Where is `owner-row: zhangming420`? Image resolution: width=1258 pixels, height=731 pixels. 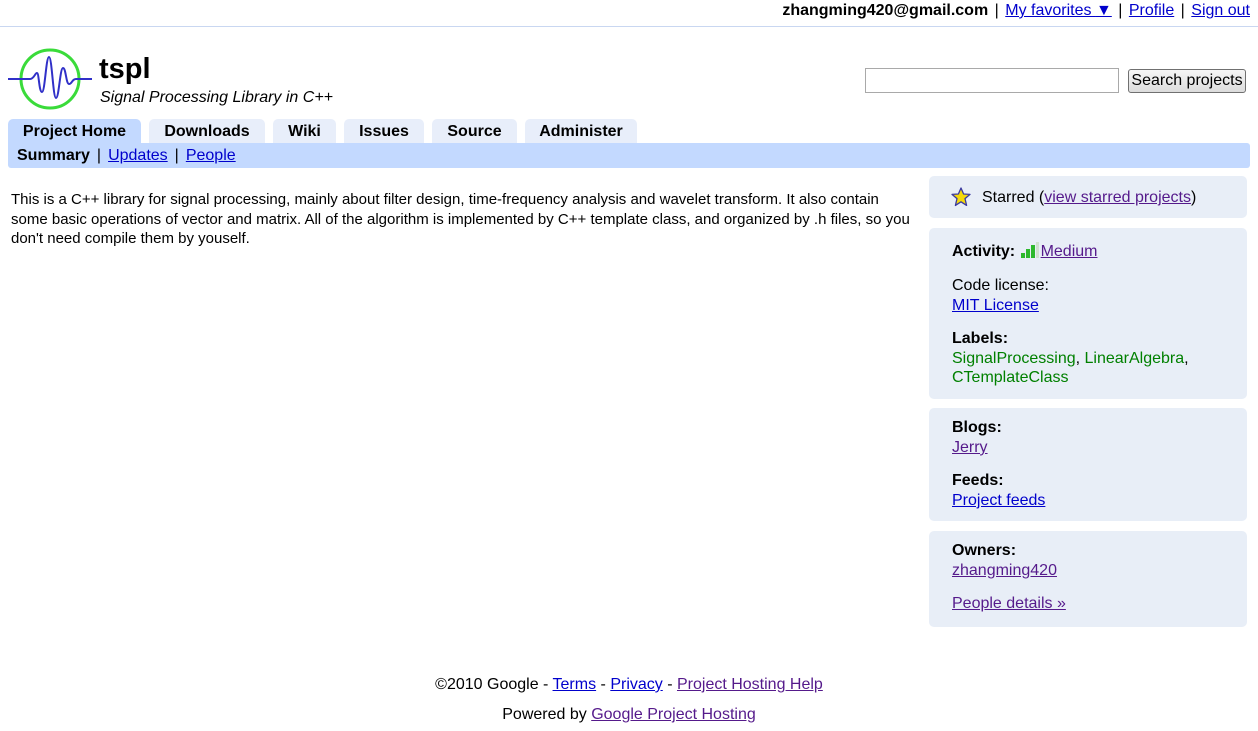 owner-row: zhangming420 is located at coordinates (1004, 571).